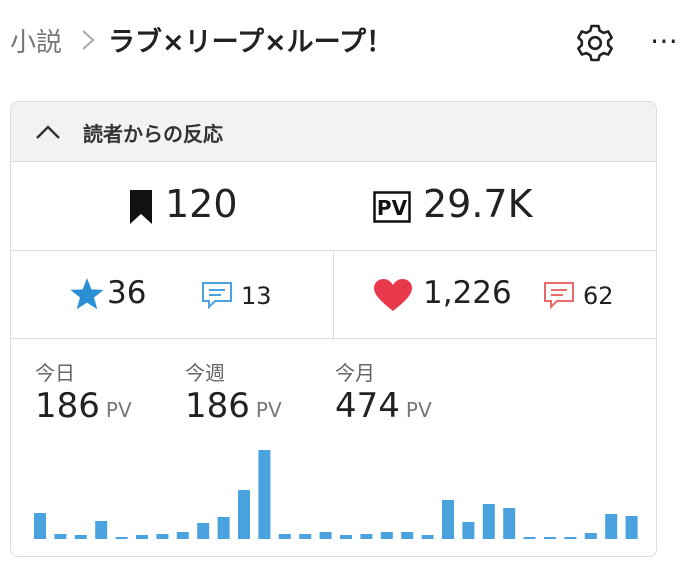  I want to click on pv-badge-label: PV, so click(392, 208).